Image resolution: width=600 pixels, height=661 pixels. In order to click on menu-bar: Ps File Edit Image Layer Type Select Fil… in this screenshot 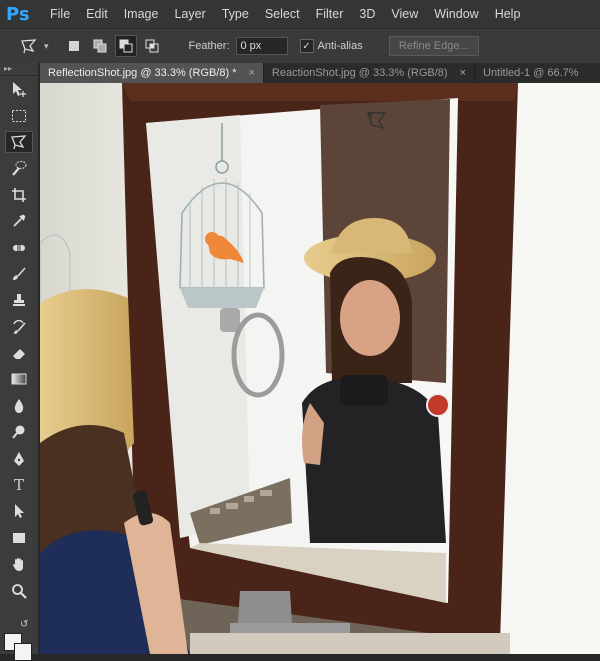, I will do `click(300, 14)`.